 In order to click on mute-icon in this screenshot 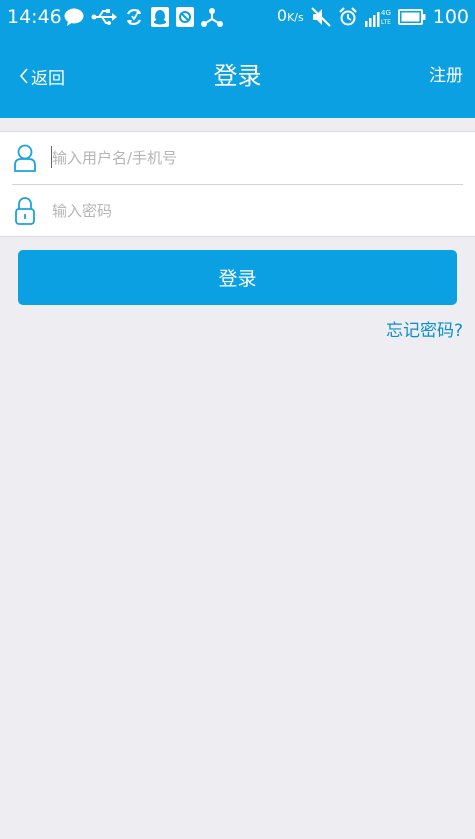, I will do `click(321, 17)`.